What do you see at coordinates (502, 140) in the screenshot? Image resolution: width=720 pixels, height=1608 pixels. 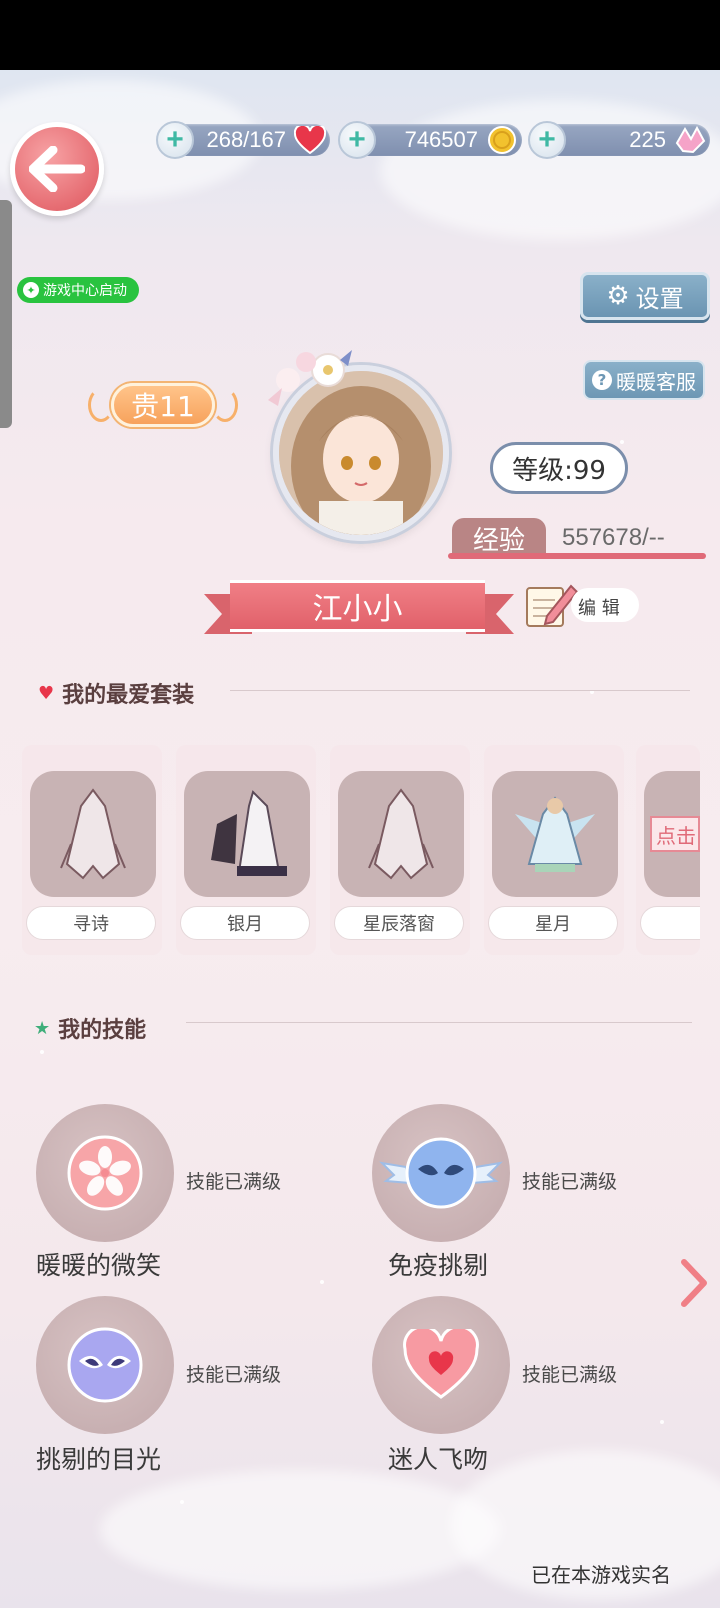 I see `coin-icon` at bounding box center [502, 140].